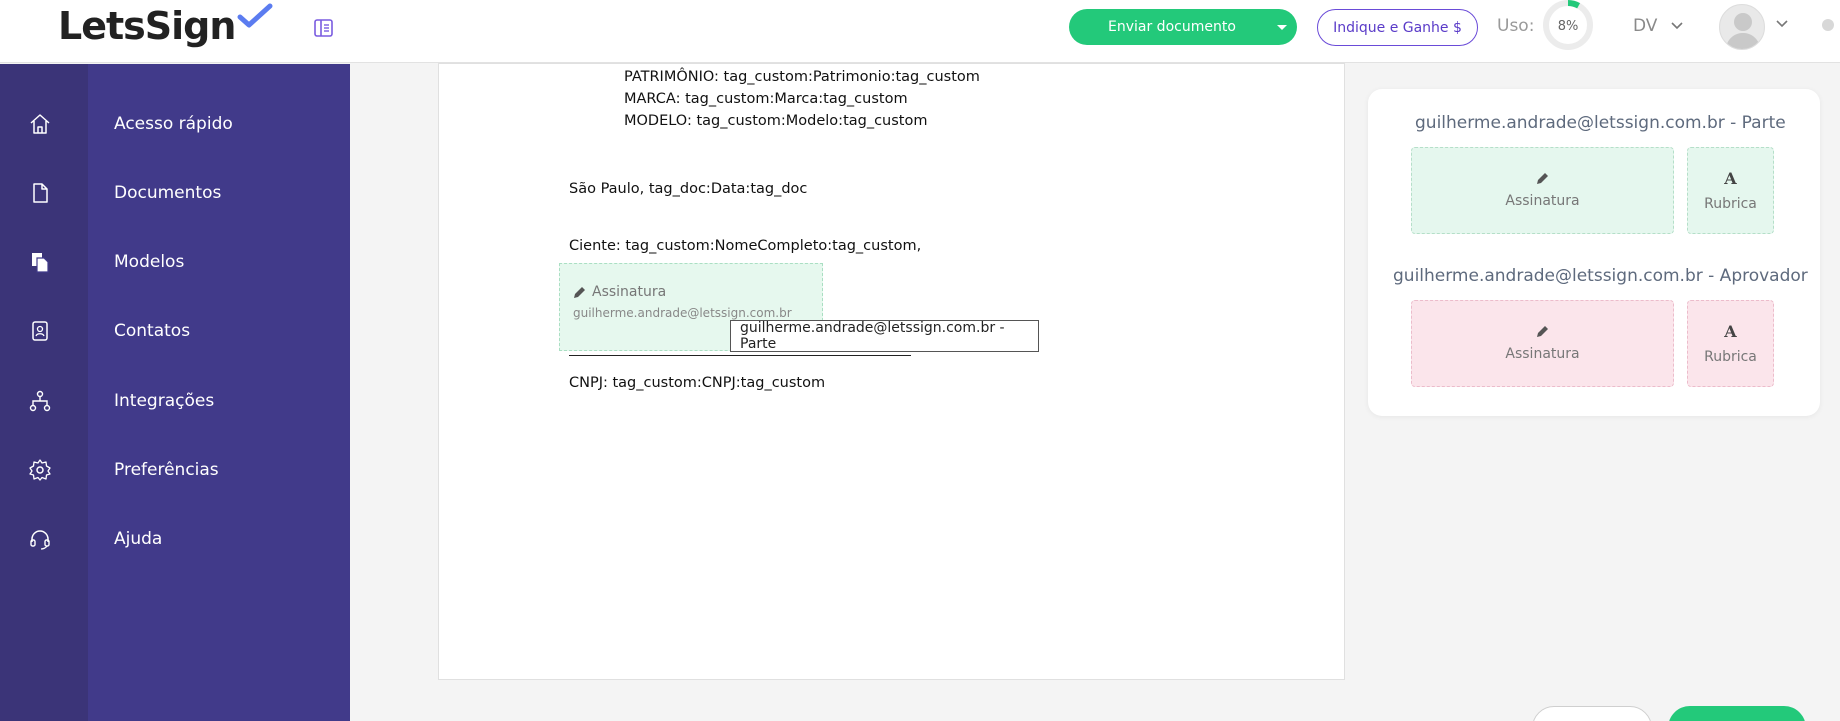 The image size is (1840, 721). Describe the element at coordinates (766, 99) in the screenshot. I see `document-line: MARCA: tag_custom:Marca:tag_custom` at that location.